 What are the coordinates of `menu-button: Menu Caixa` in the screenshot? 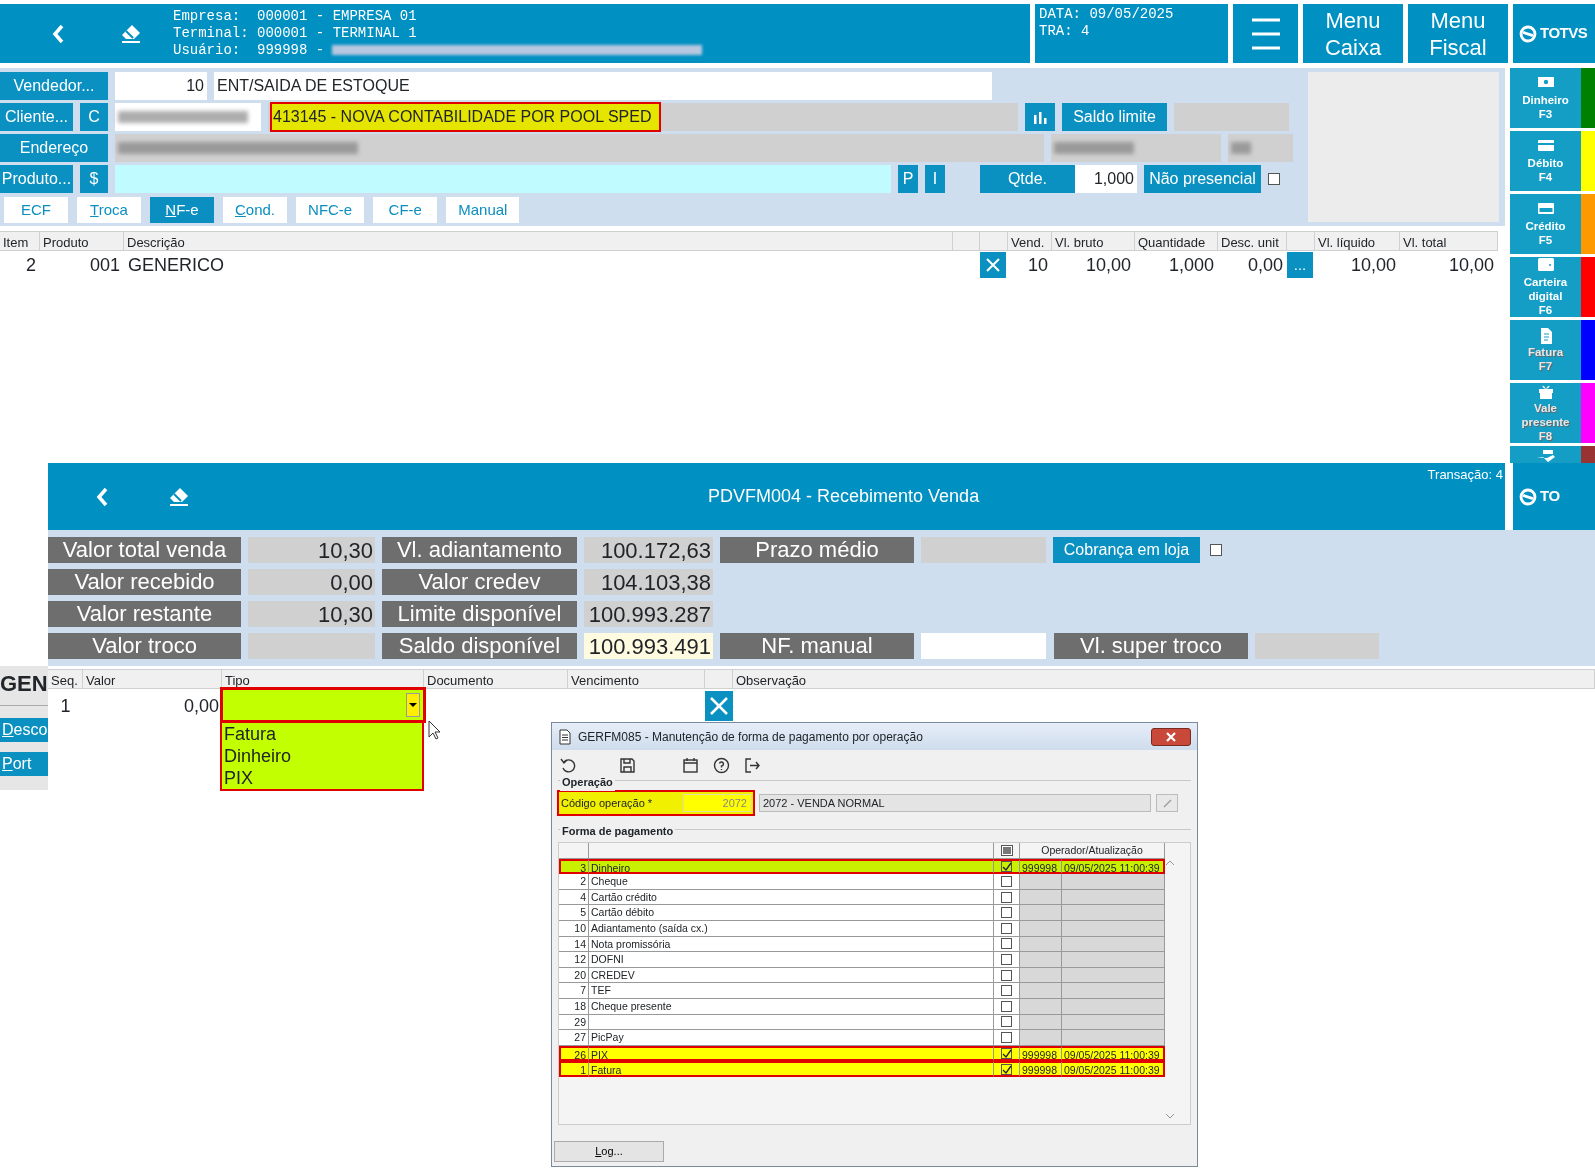 It's located at (1353, 33).